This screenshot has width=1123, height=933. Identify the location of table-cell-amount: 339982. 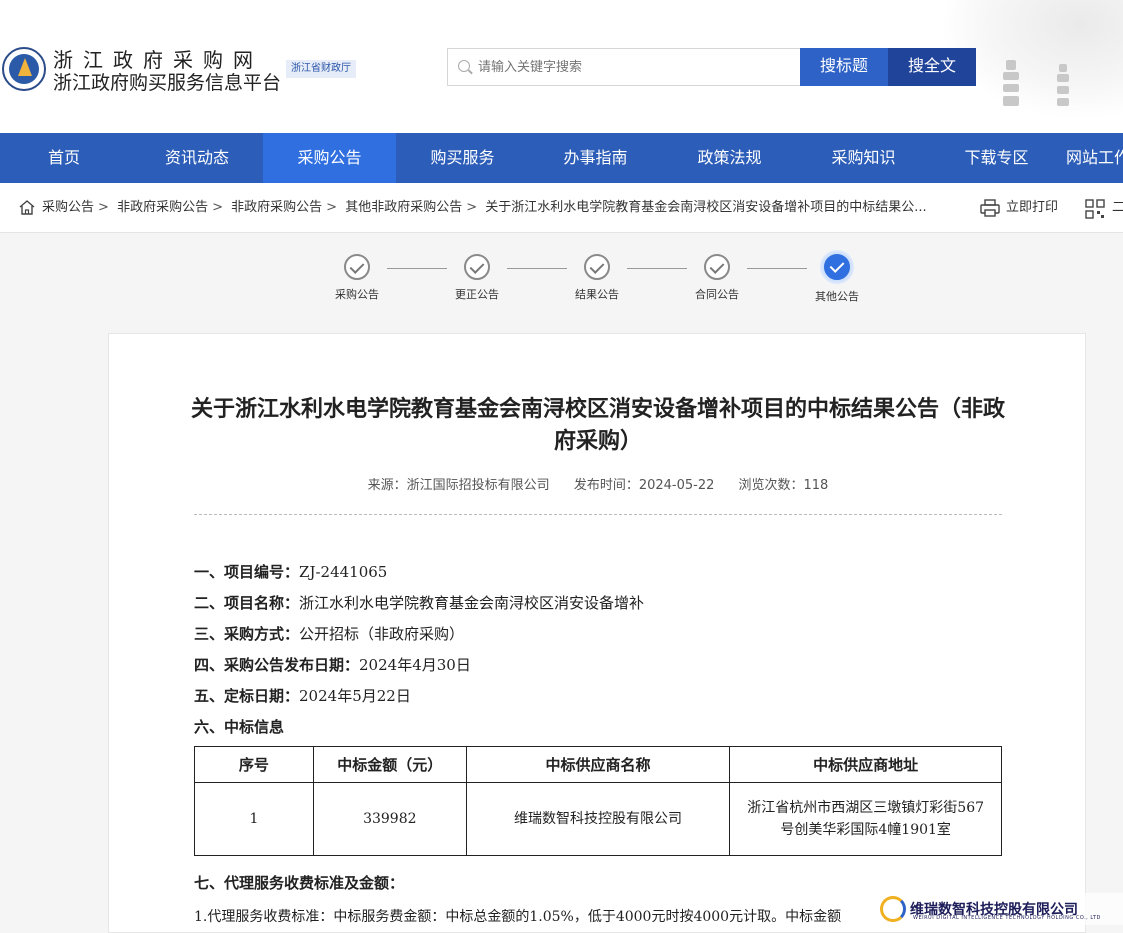
(389, 819).